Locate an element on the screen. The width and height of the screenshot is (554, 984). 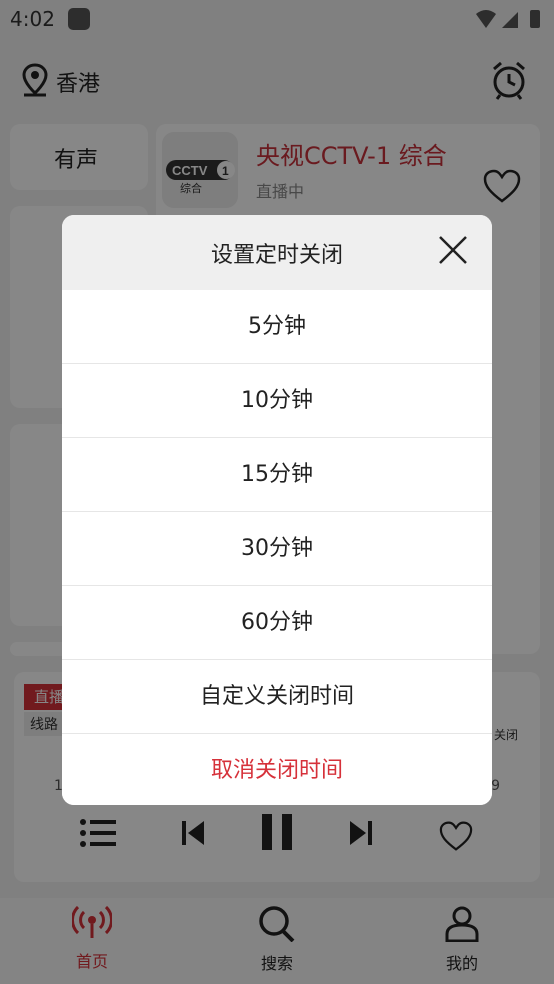
timer-option-5: 5分钟 is located at coordinates (277, 327).